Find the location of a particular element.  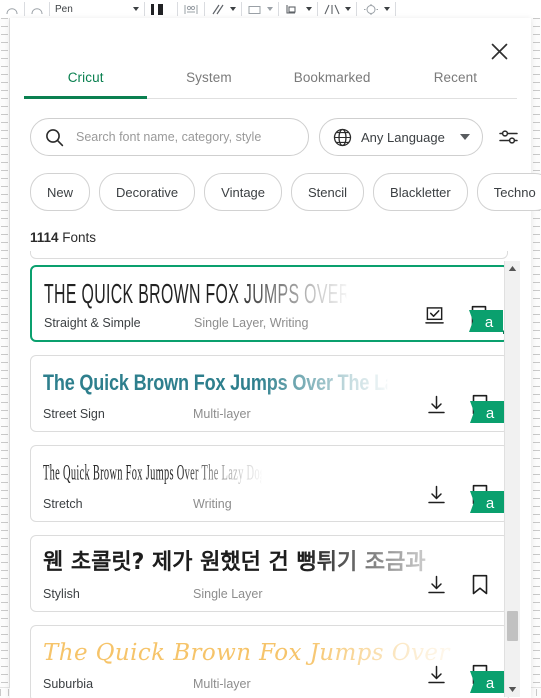

tab-bookmarked: Bookmarked is located at coordinates (332, 82).